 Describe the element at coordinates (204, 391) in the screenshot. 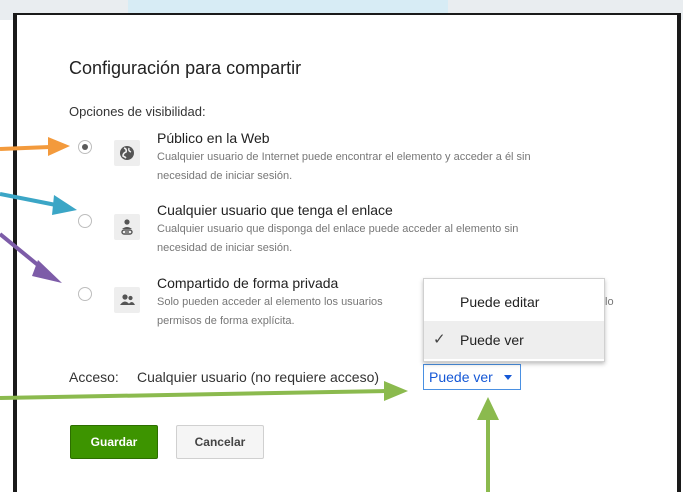

I see `arrow-green-horizontal` at that location.